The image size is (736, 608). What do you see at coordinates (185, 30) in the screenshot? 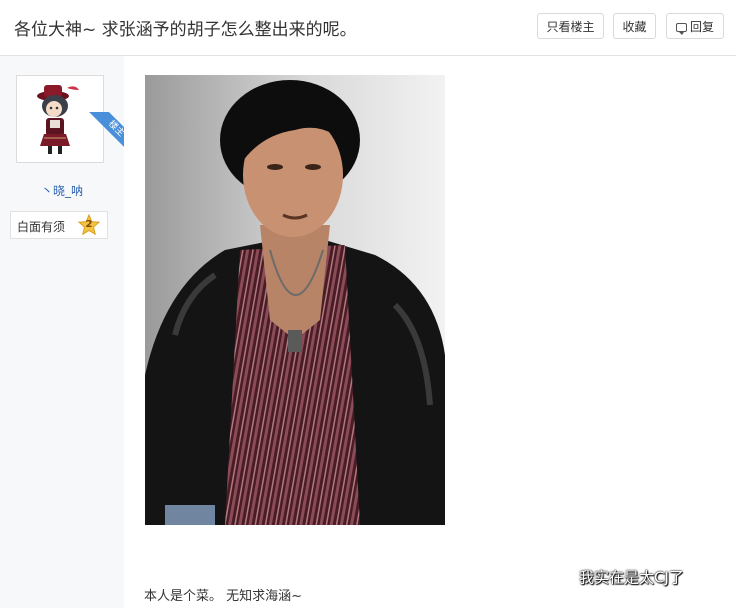
I see `thread-title: 各位大神~ 求张涵予的胡子怎么整出来的呢。` at bounding box center [185, 30].